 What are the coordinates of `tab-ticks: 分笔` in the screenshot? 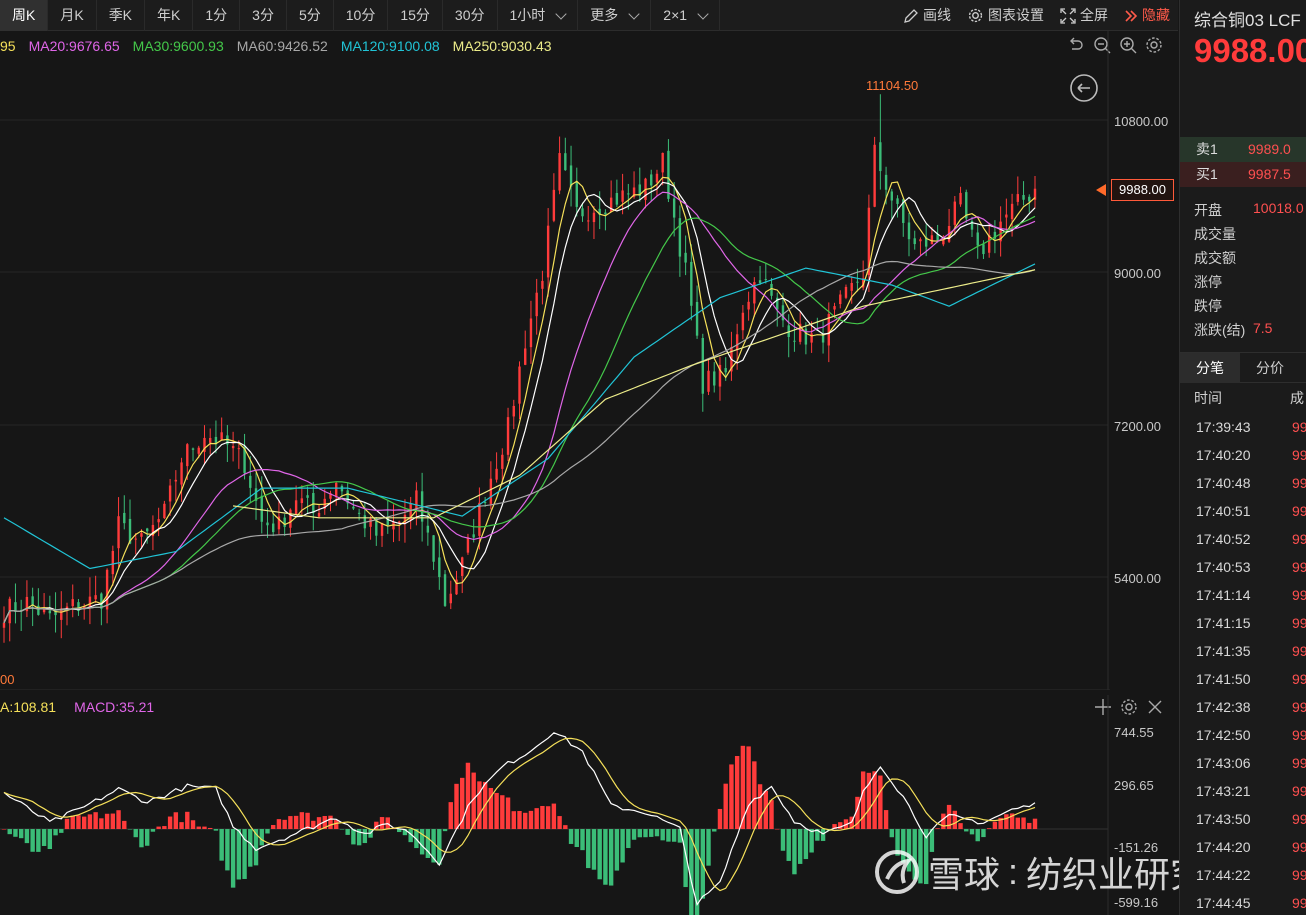 It's located at (1210, 368).